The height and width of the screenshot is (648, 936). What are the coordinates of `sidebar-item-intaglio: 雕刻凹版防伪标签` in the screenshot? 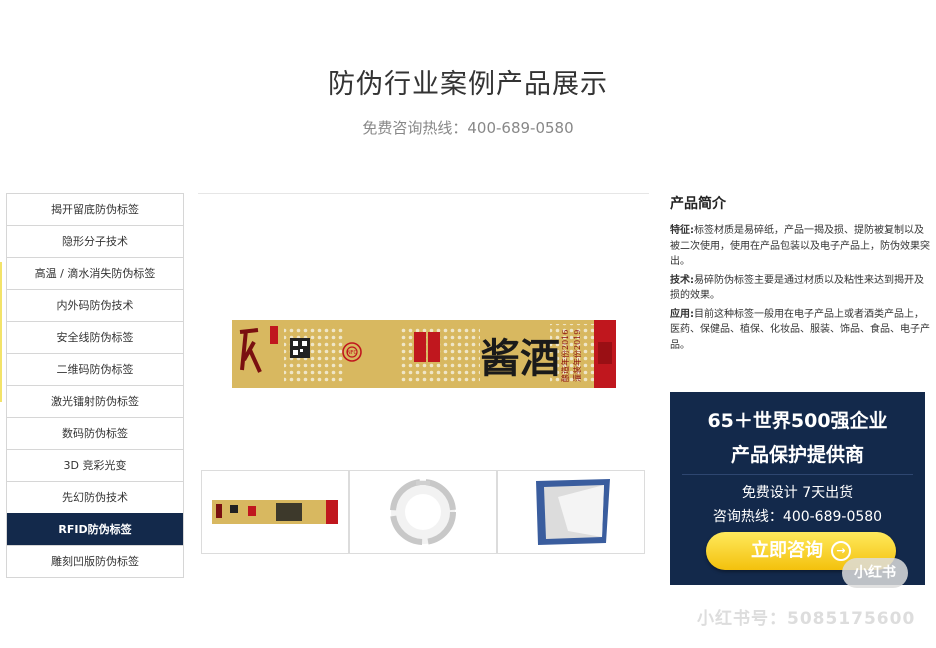 It's located at (95, 561).